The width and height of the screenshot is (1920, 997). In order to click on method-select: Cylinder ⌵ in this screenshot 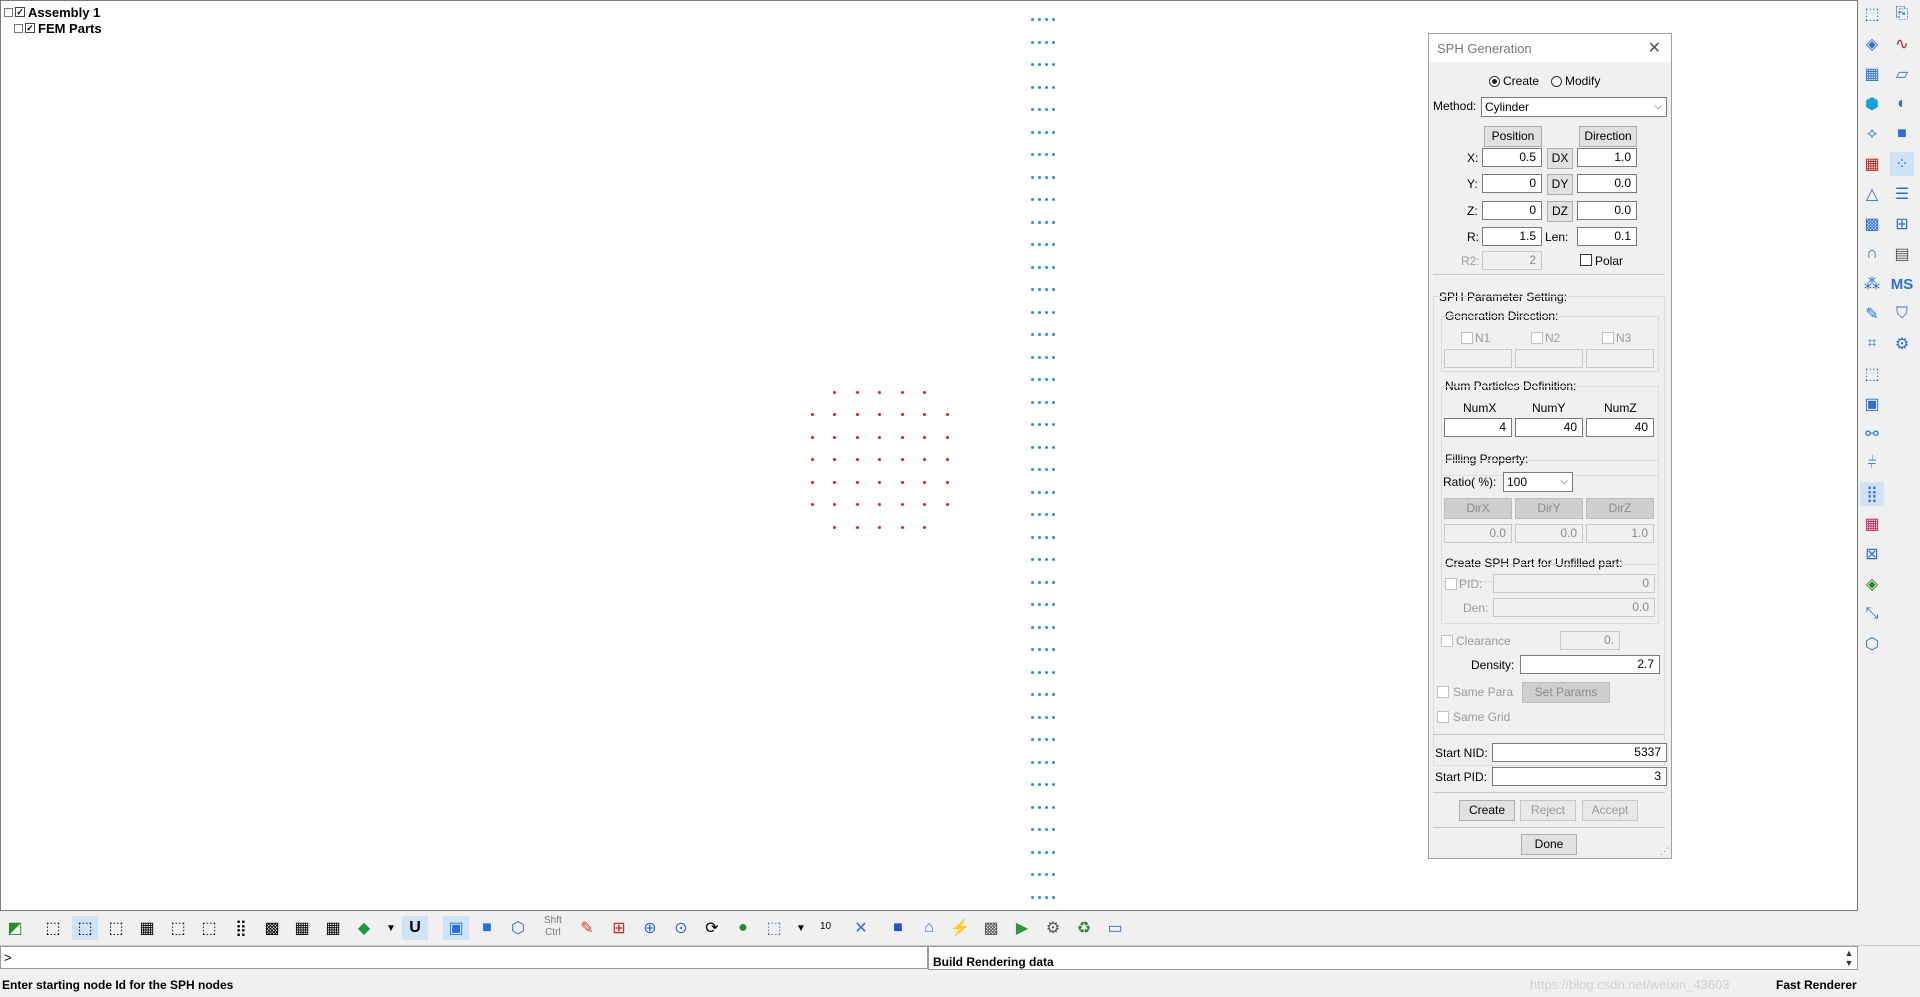, I will do `click(1574, 107)`.